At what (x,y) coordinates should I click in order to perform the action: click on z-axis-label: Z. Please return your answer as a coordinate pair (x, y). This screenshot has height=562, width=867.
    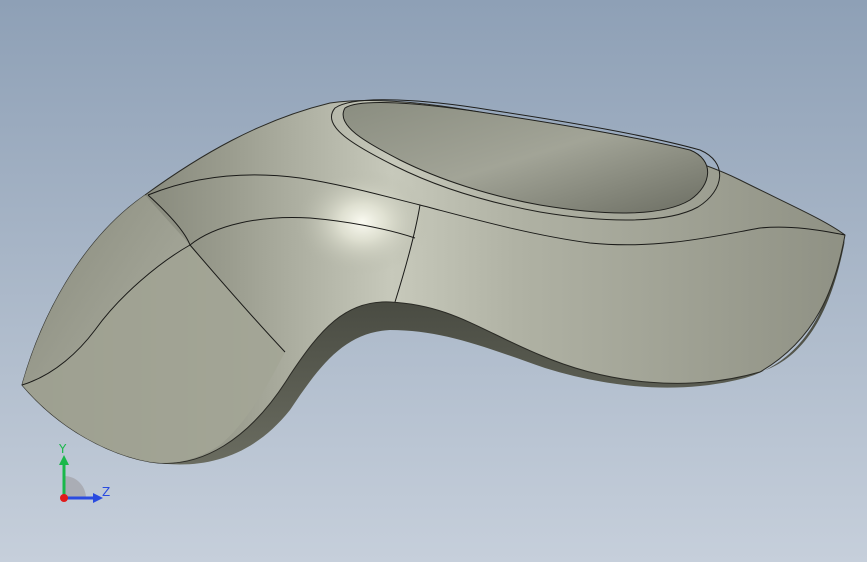
    Looking at the image, I should click on (106, 492).